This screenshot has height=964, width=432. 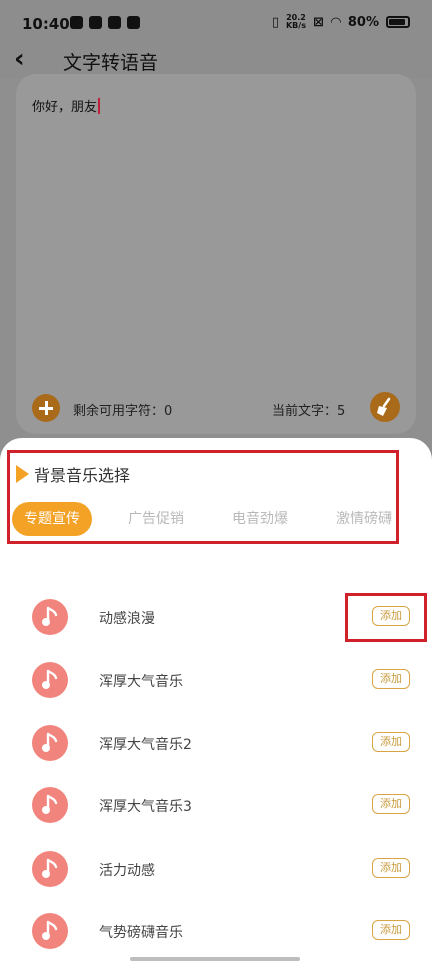 I want to click on song-name: 动感浪漫, so click(x=127, y=619).